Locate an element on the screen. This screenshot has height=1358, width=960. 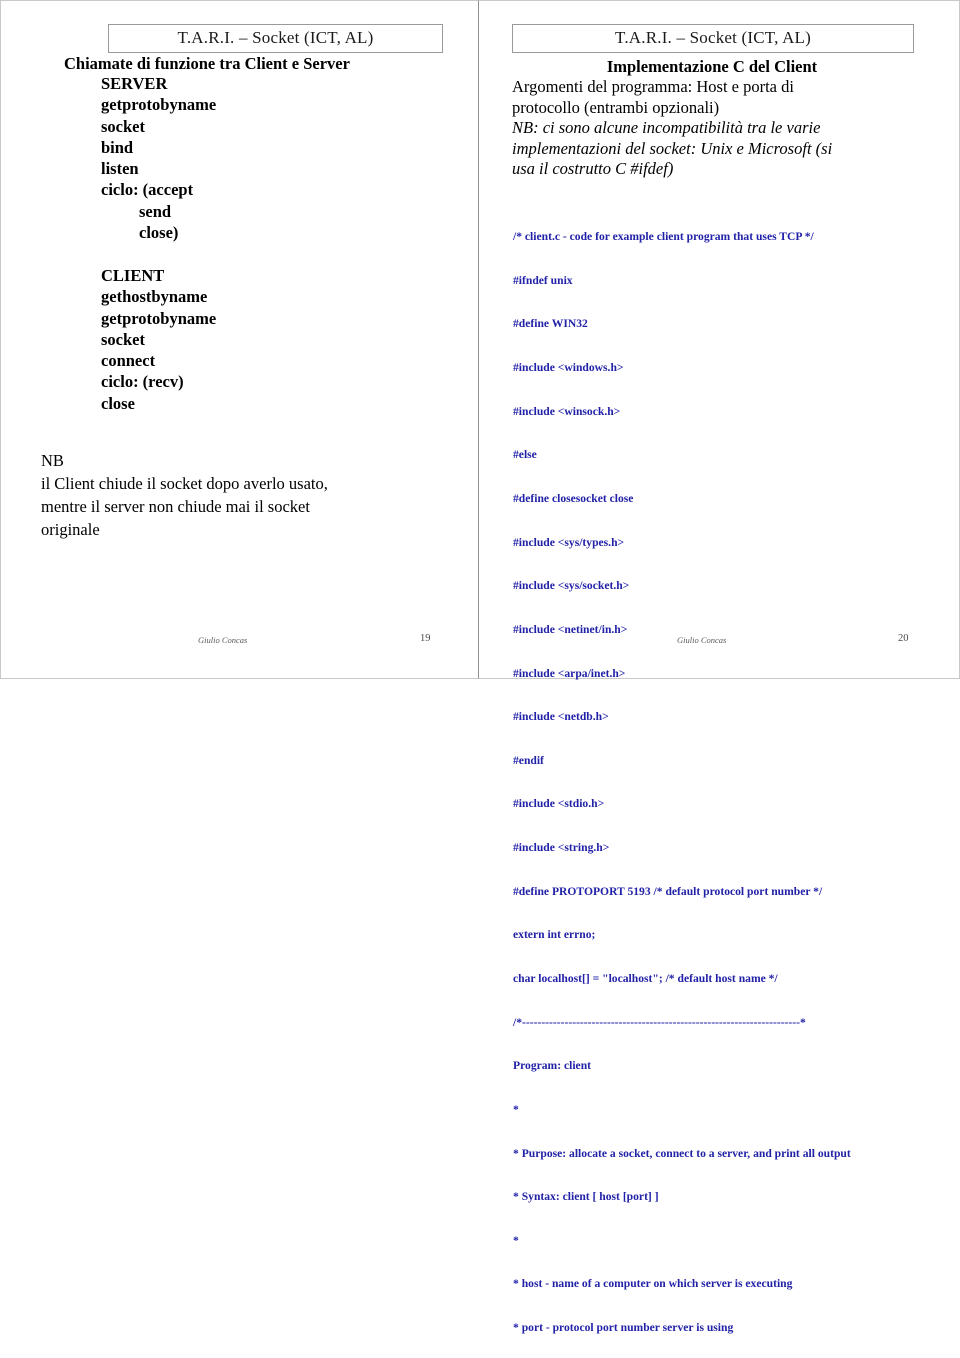
code-line: #else is located at coordinates (525, 455).